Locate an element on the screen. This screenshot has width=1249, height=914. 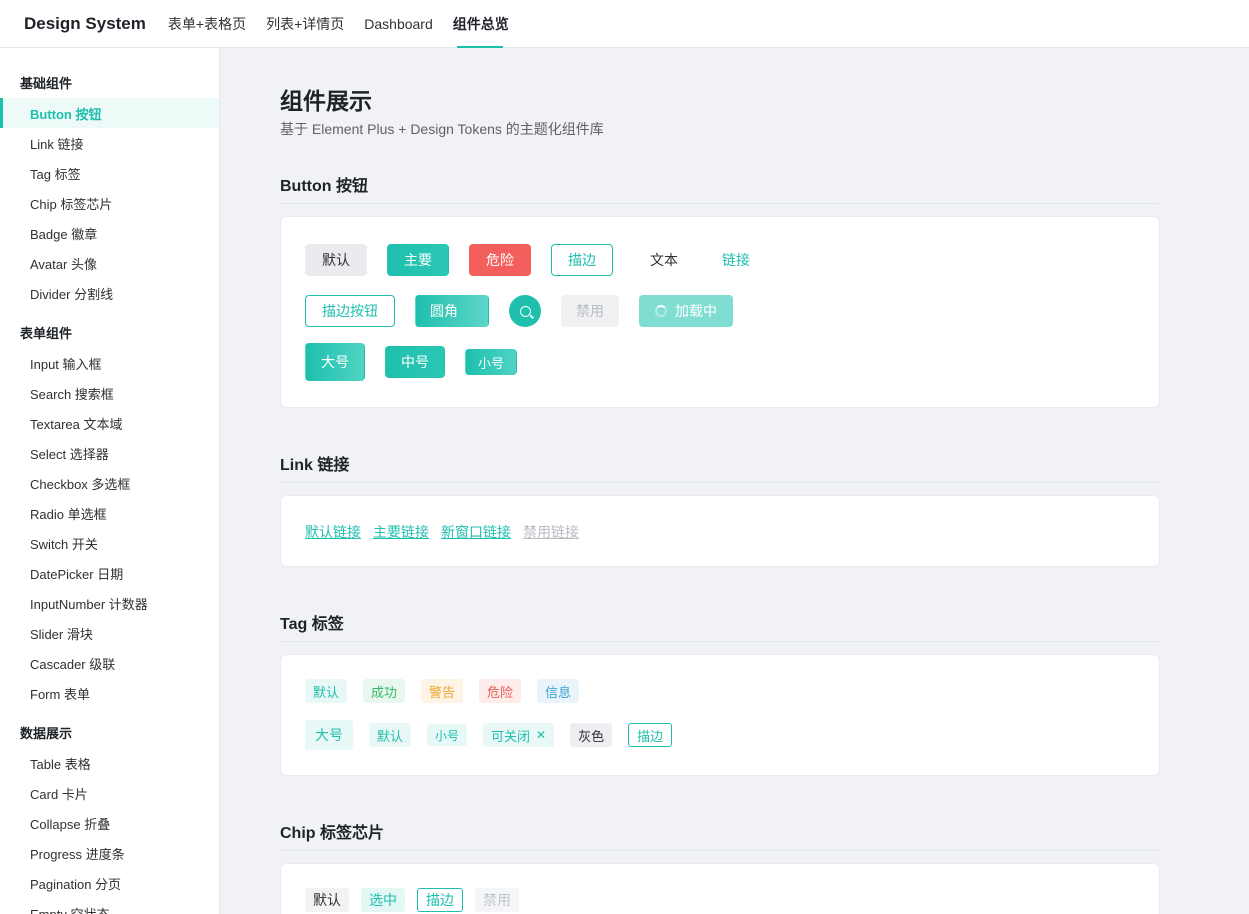
loading-button: 加载中 is located at coordinates (686, 311).